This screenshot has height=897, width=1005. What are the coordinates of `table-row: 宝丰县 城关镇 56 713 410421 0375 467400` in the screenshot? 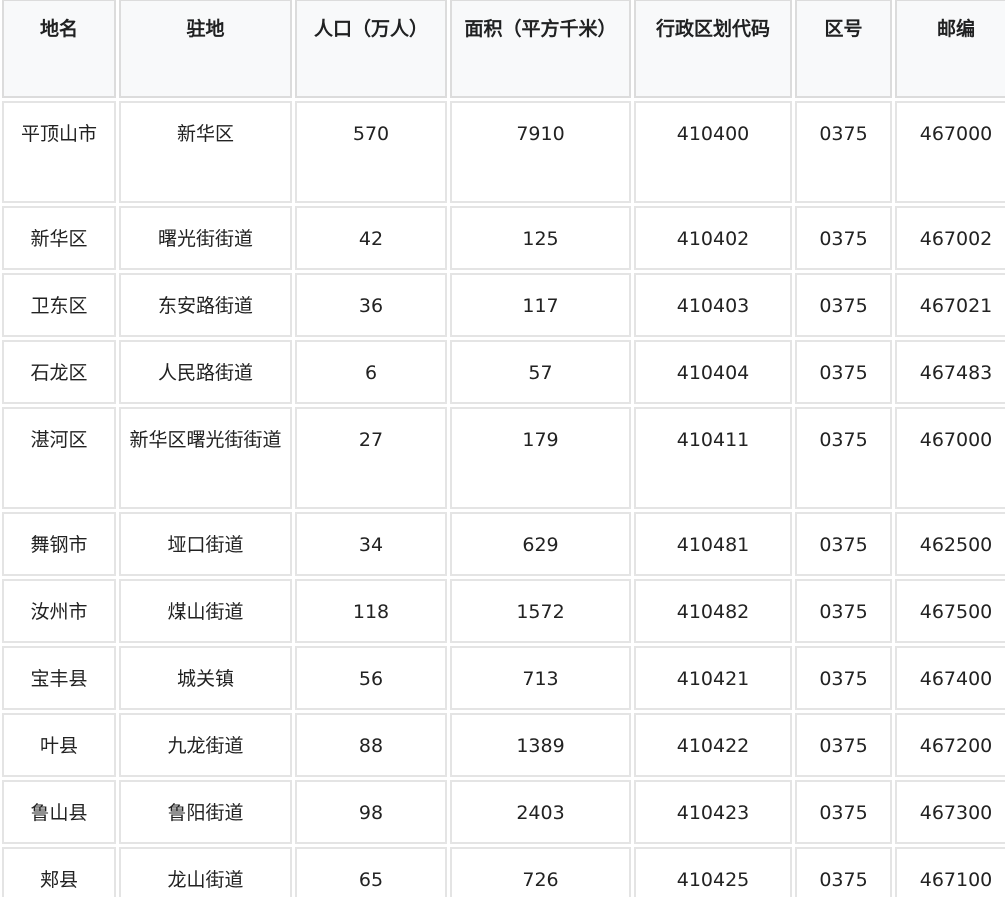 It's located at (503, 678).